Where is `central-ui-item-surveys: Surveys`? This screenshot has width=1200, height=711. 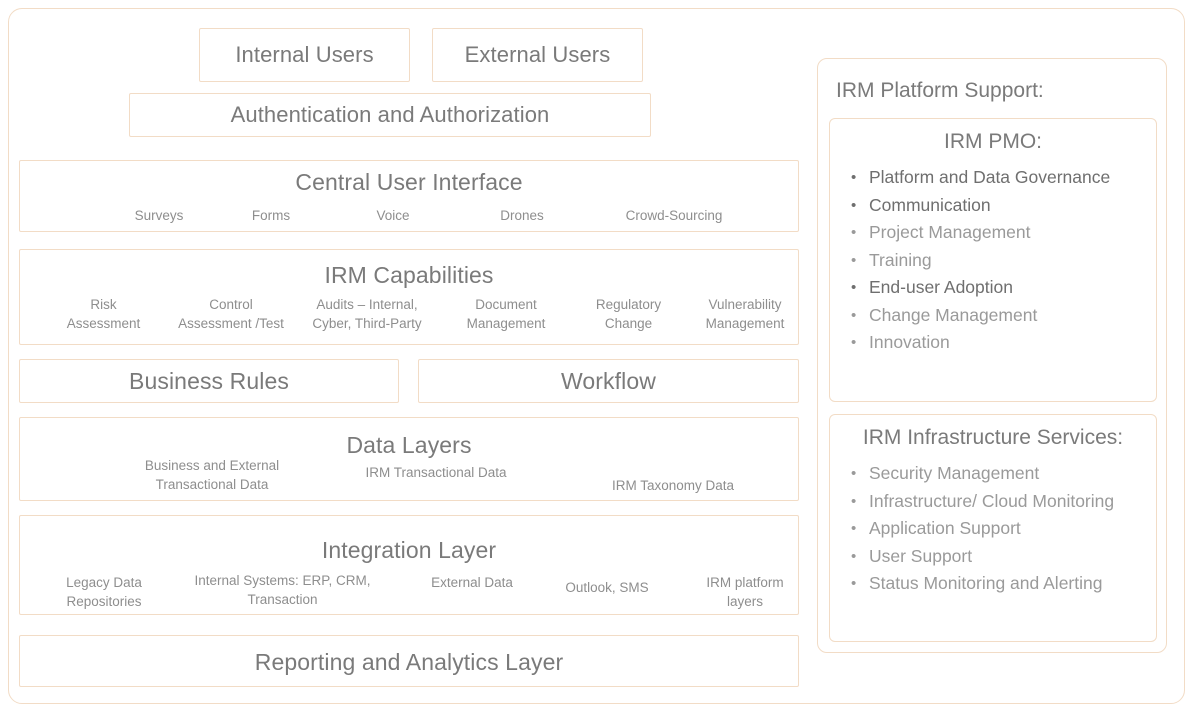 central-ui-item-surveys: Surveys is located at coordinates (159, 215).